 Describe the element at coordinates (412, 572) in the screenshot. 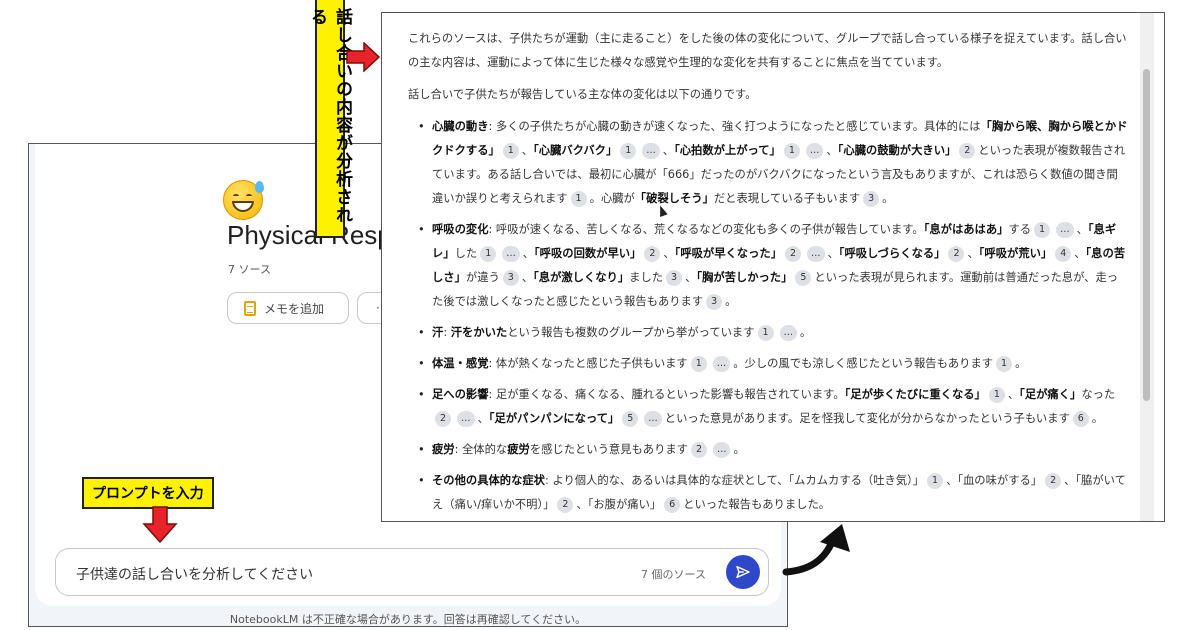

I see `prompt-input: 子供達の話し合いを分析してください 7 個のソース` at that location.